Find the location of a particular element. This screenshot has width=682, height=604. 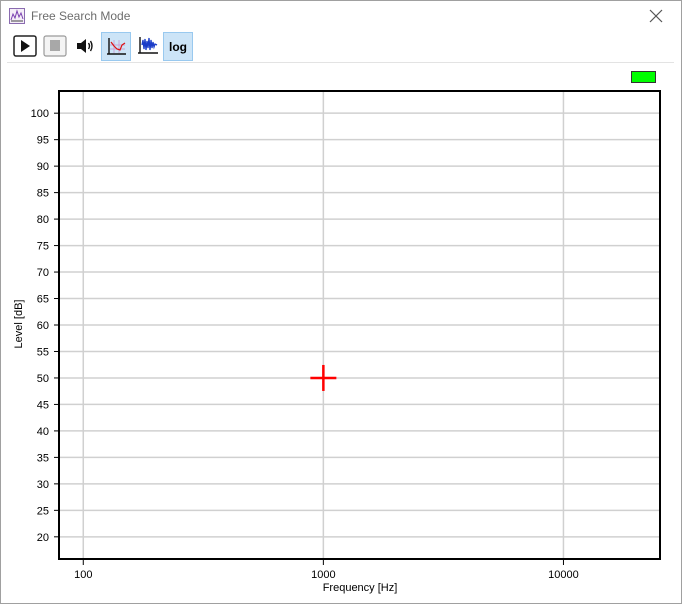

log-scale-label: log is located at coordinates (178, 46).